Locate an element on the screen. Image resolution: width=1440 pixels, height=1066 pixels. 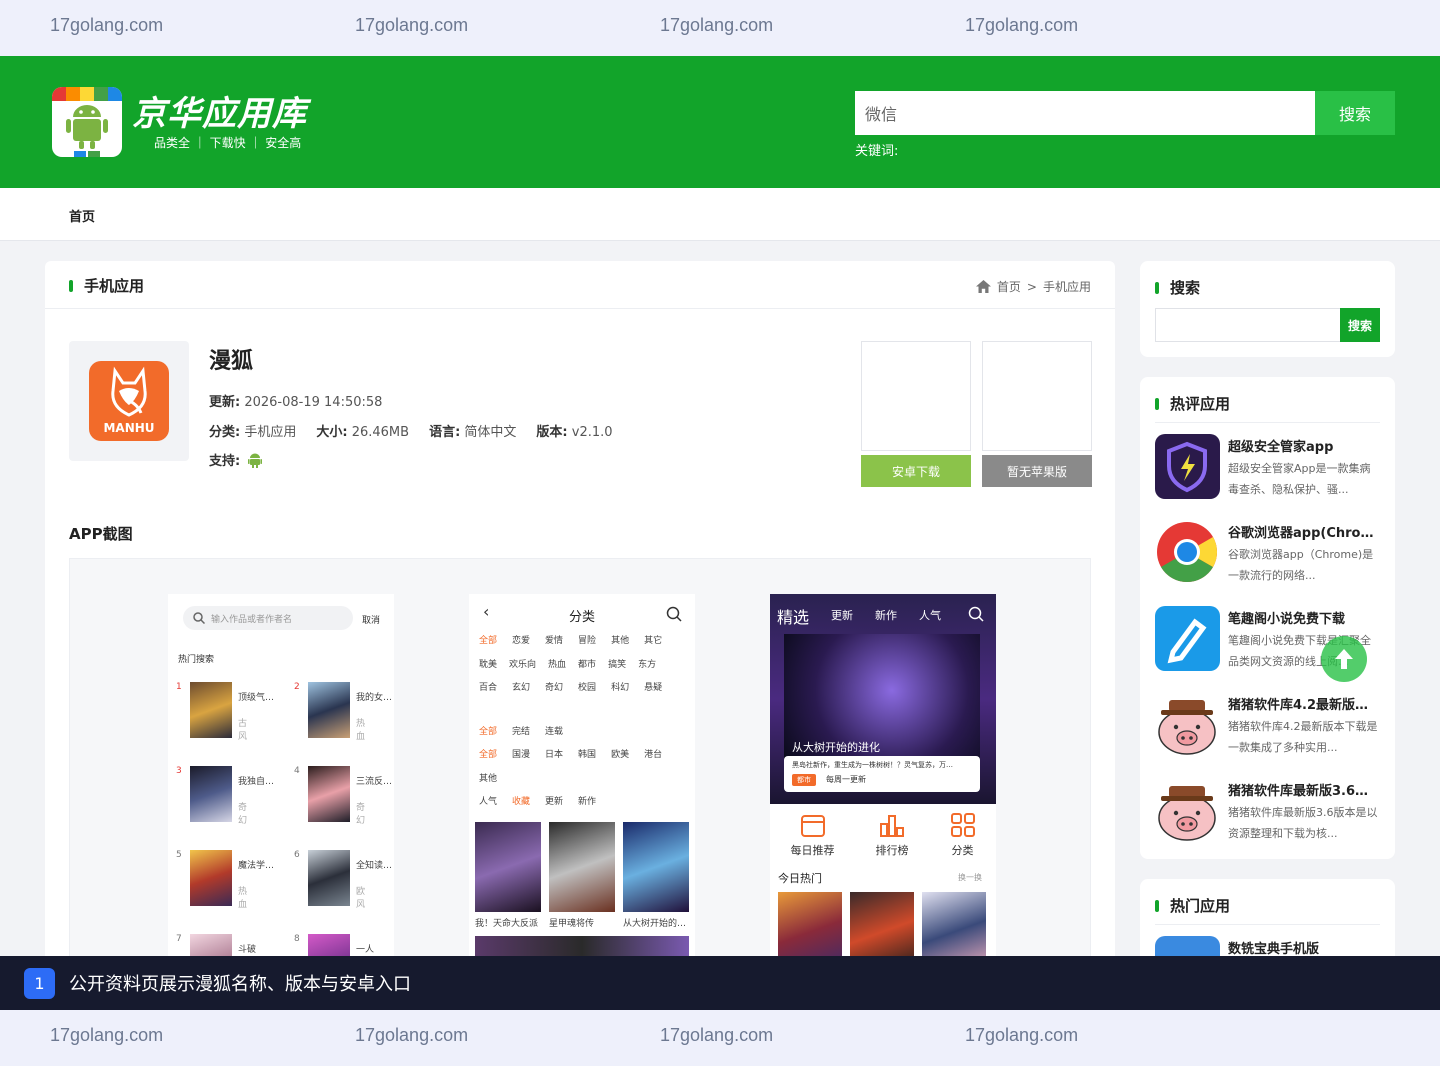
screenshot-hot-title: 热门搜索 is located at coordinates (196, 660).